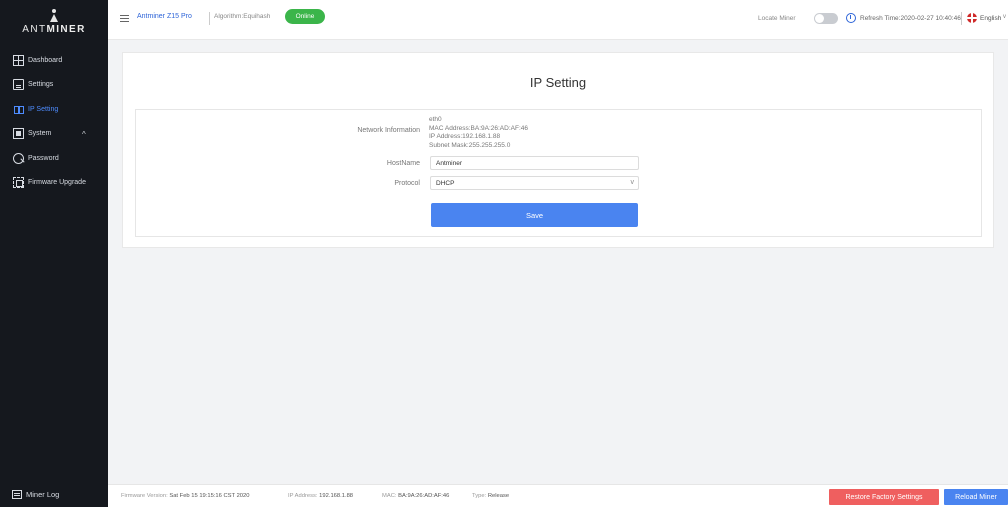 The width and height of the screenshot is (1008, 507). I want to click on interface-name: eth0, so click(435, 119).